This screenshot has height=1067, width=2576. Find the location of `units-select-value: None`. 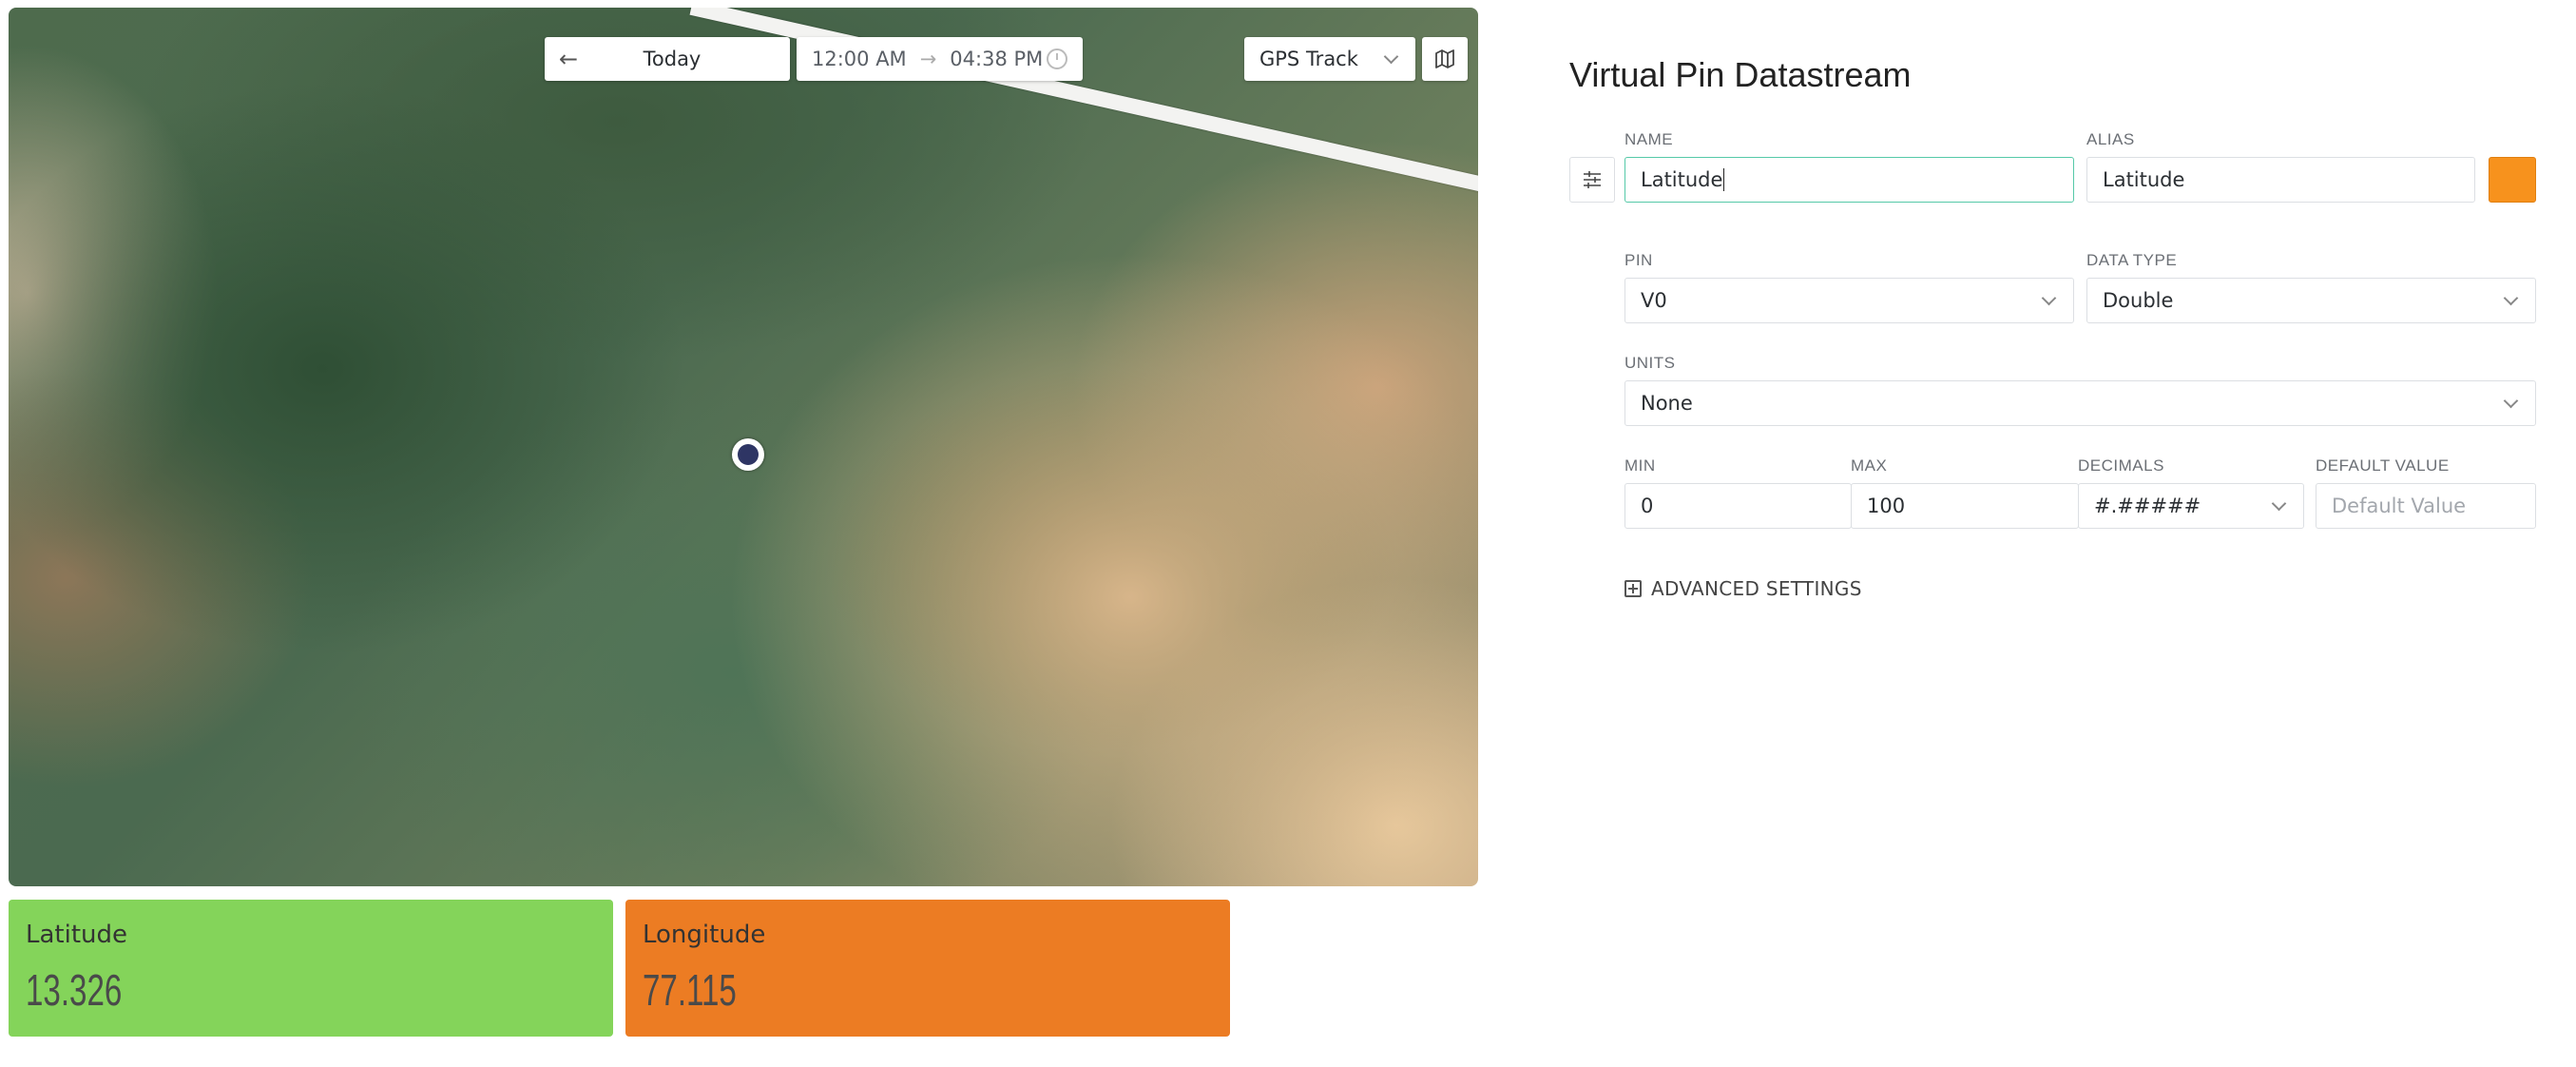

units-select-value: None is located at coordinates (1667, 403).